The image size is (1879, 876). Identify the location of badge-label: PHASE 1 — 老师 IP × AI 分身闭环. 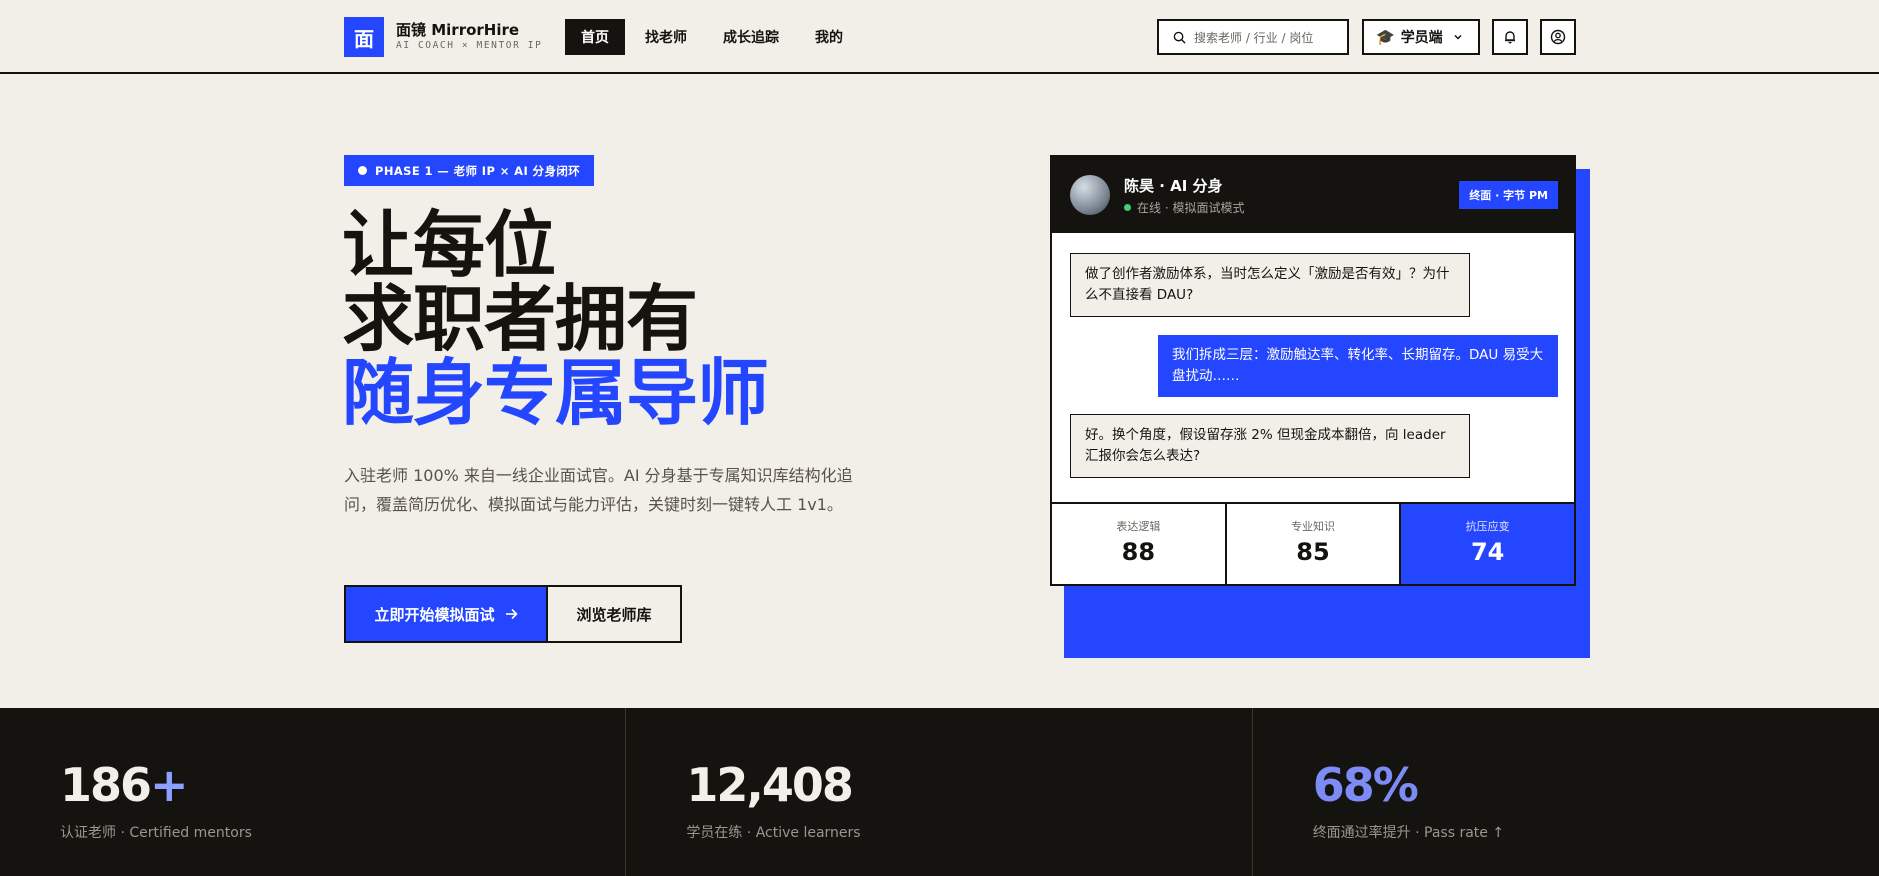
(478, 170).